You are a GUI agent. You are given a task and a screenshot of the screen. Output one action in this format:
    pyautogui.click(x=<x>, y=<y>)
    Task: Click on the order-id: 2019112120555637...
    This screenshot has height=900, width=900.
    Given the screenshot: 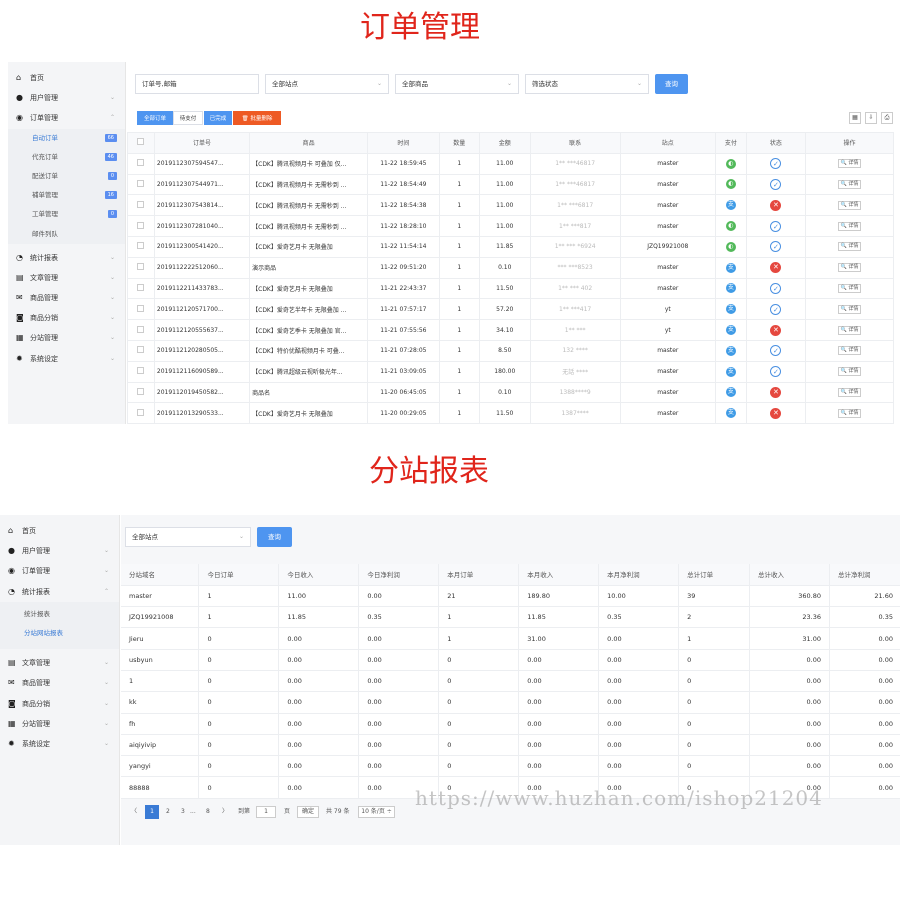 What is the action you would take?
    pyautogui.click(x=202, y=330)
    